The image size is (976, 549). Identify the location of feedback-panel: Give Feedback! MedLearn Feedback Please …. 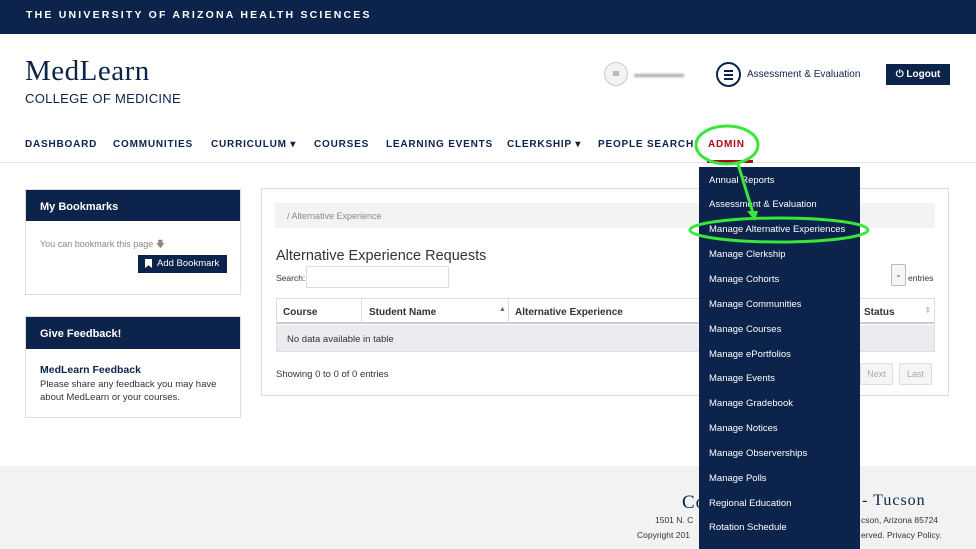
(133, 367).